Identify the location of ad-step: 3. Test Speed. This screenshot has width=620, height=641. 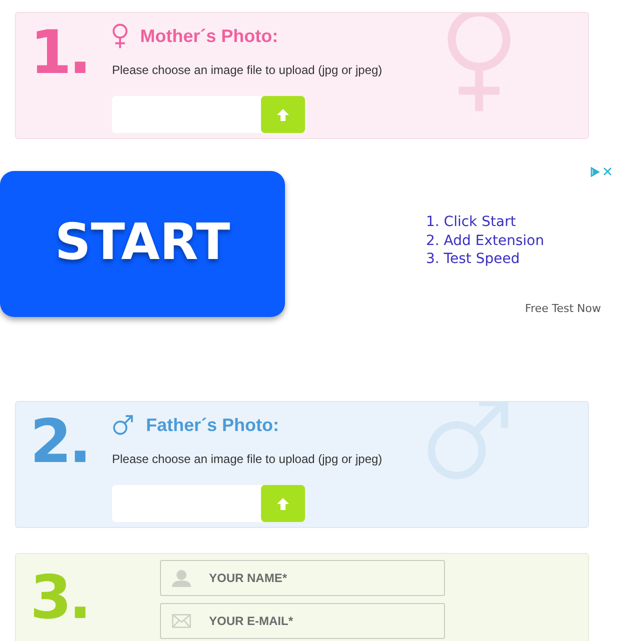
(485, 259).